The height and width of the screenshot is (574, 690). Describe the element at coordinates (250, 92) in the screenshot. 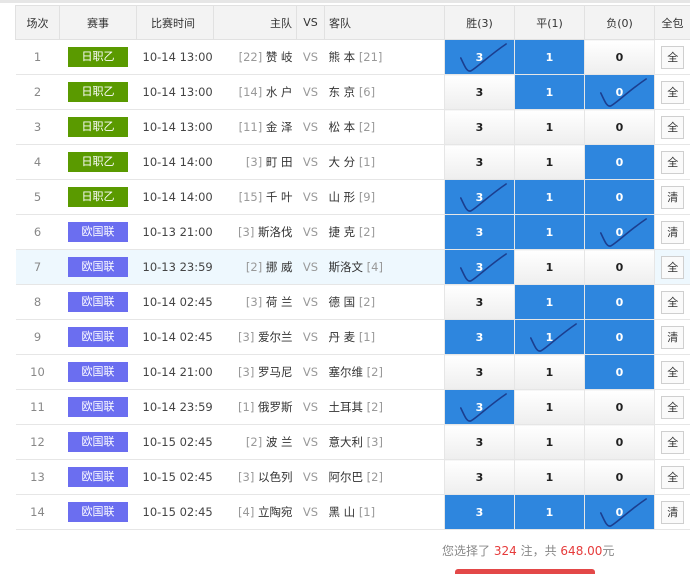

I see `home-rank: [14]` at that location.